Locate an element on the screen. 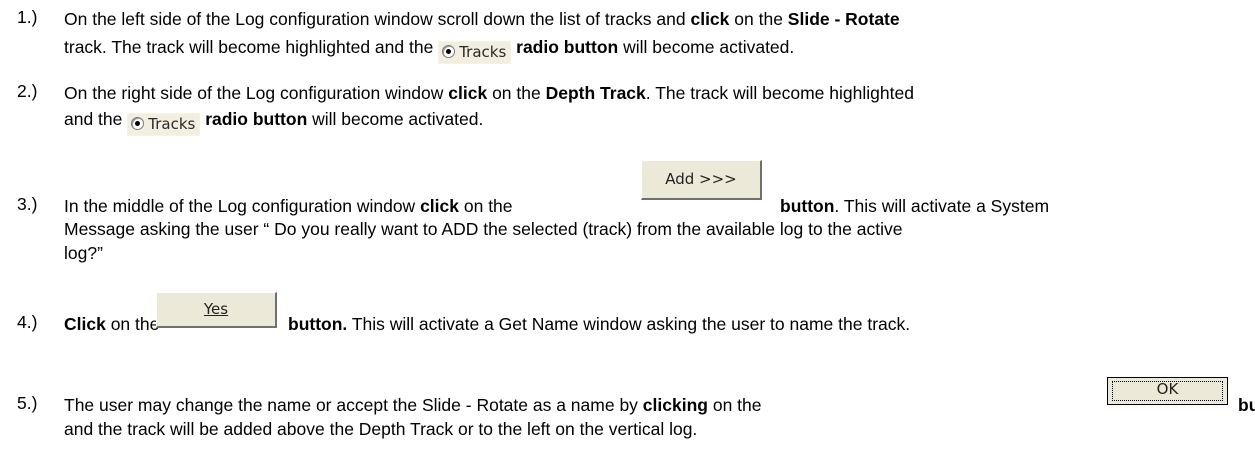 The width and height of the screenshot is (1255, 464). step-number: 2.) is located at coordinates (27, 91).